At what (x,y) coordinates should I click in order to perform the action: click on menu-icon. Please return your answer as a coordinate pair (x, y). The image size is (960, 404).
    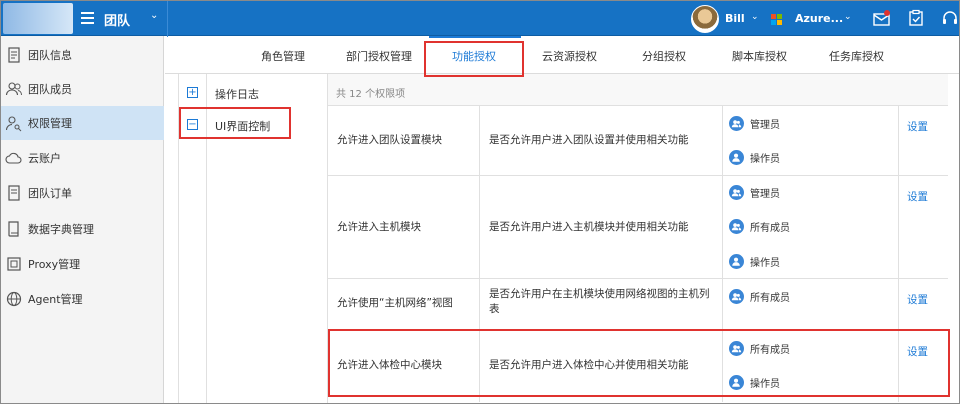
    Looking at the image, I should click on (87, 18).